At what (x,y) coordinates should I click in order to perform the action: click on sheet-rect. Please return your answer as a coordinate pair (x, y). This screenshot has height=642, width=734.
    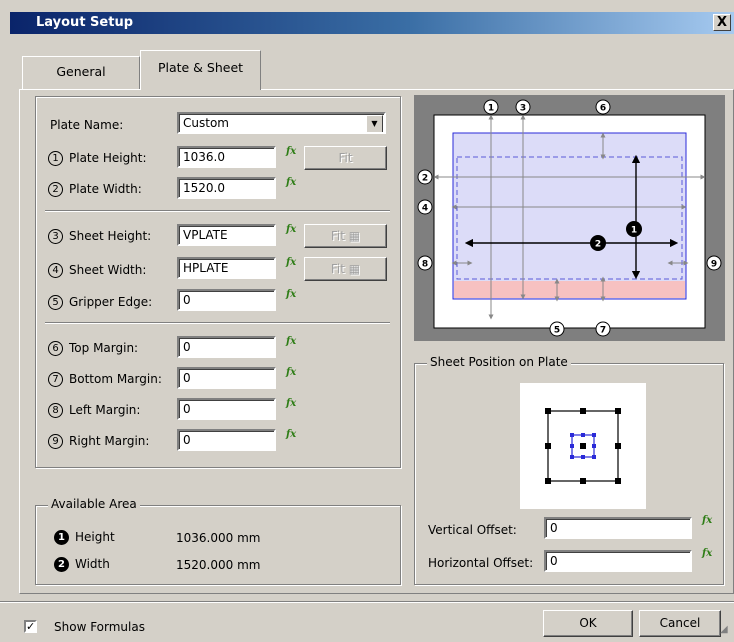
    Looking at the image, I should click on (569, 216).